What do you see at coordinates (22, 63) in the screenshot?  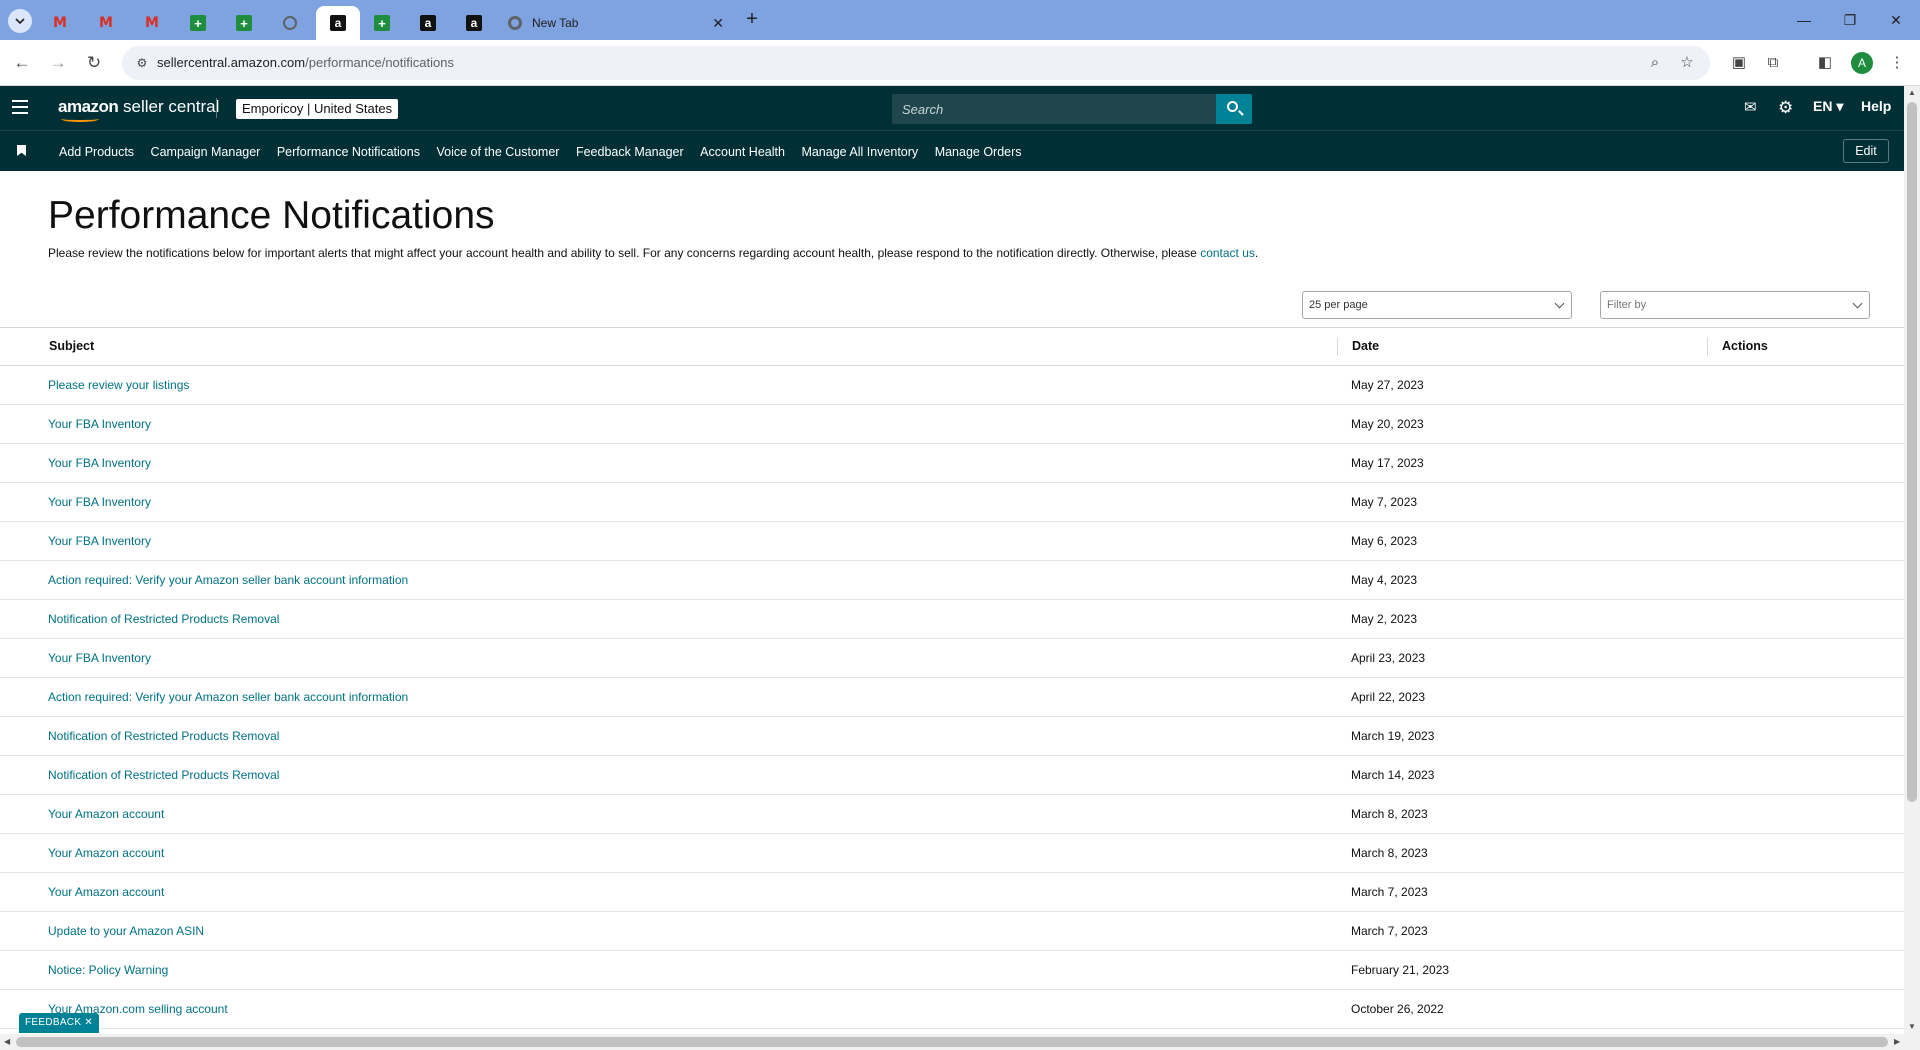 I see `back-icon: ←` at bounding box center [22, 63].